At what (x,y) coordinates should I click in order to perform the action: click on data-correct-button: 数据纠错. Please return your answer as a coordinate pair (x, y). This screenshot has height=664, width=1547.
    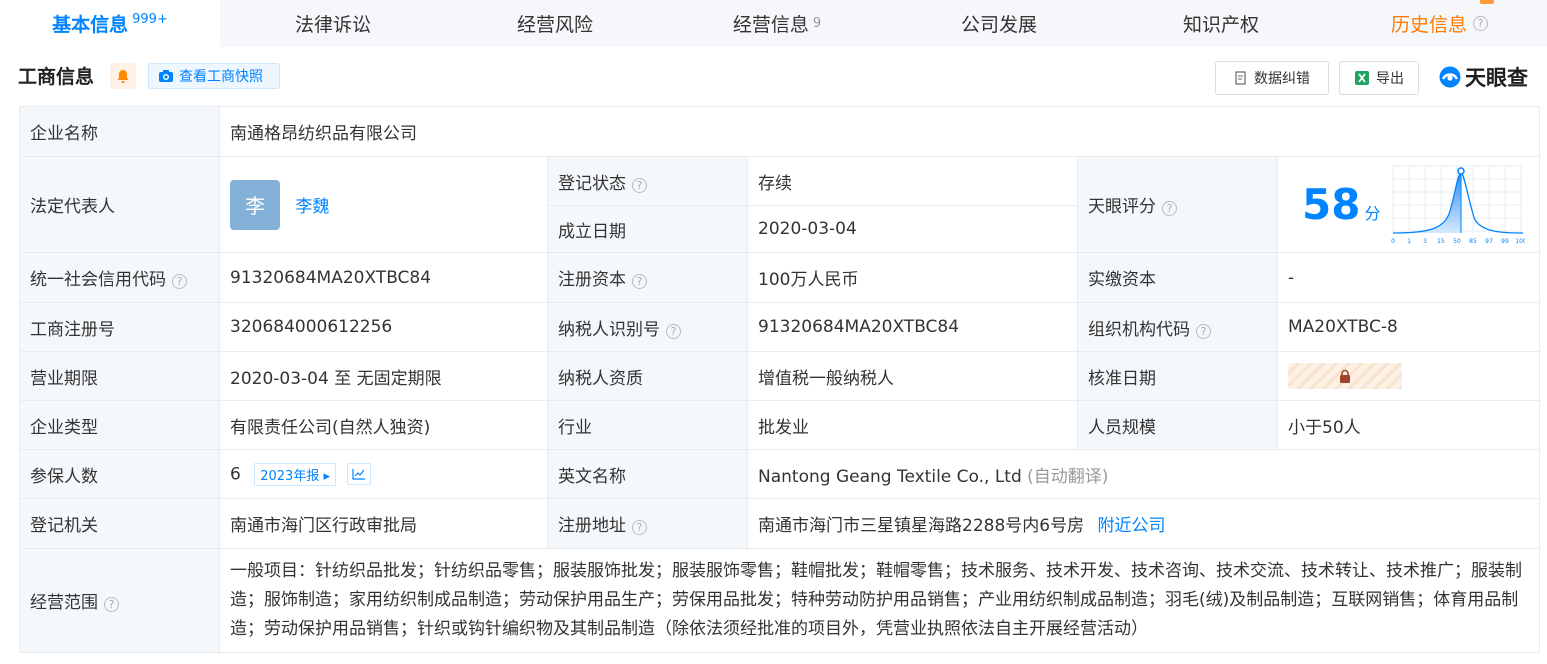
    Looking at the image, I should click on (1272, 78).